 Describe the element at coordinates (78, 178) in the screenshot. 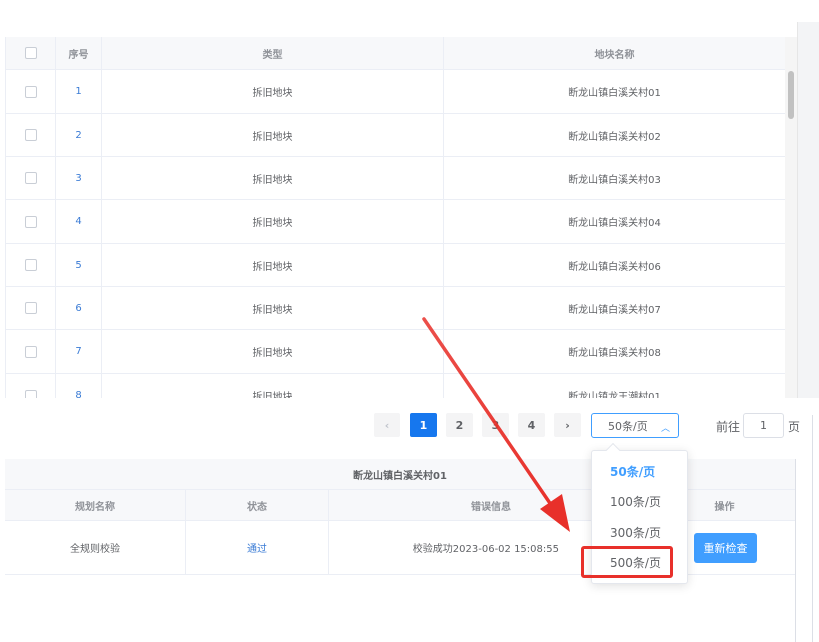

I see `row-index: 3` at that location.